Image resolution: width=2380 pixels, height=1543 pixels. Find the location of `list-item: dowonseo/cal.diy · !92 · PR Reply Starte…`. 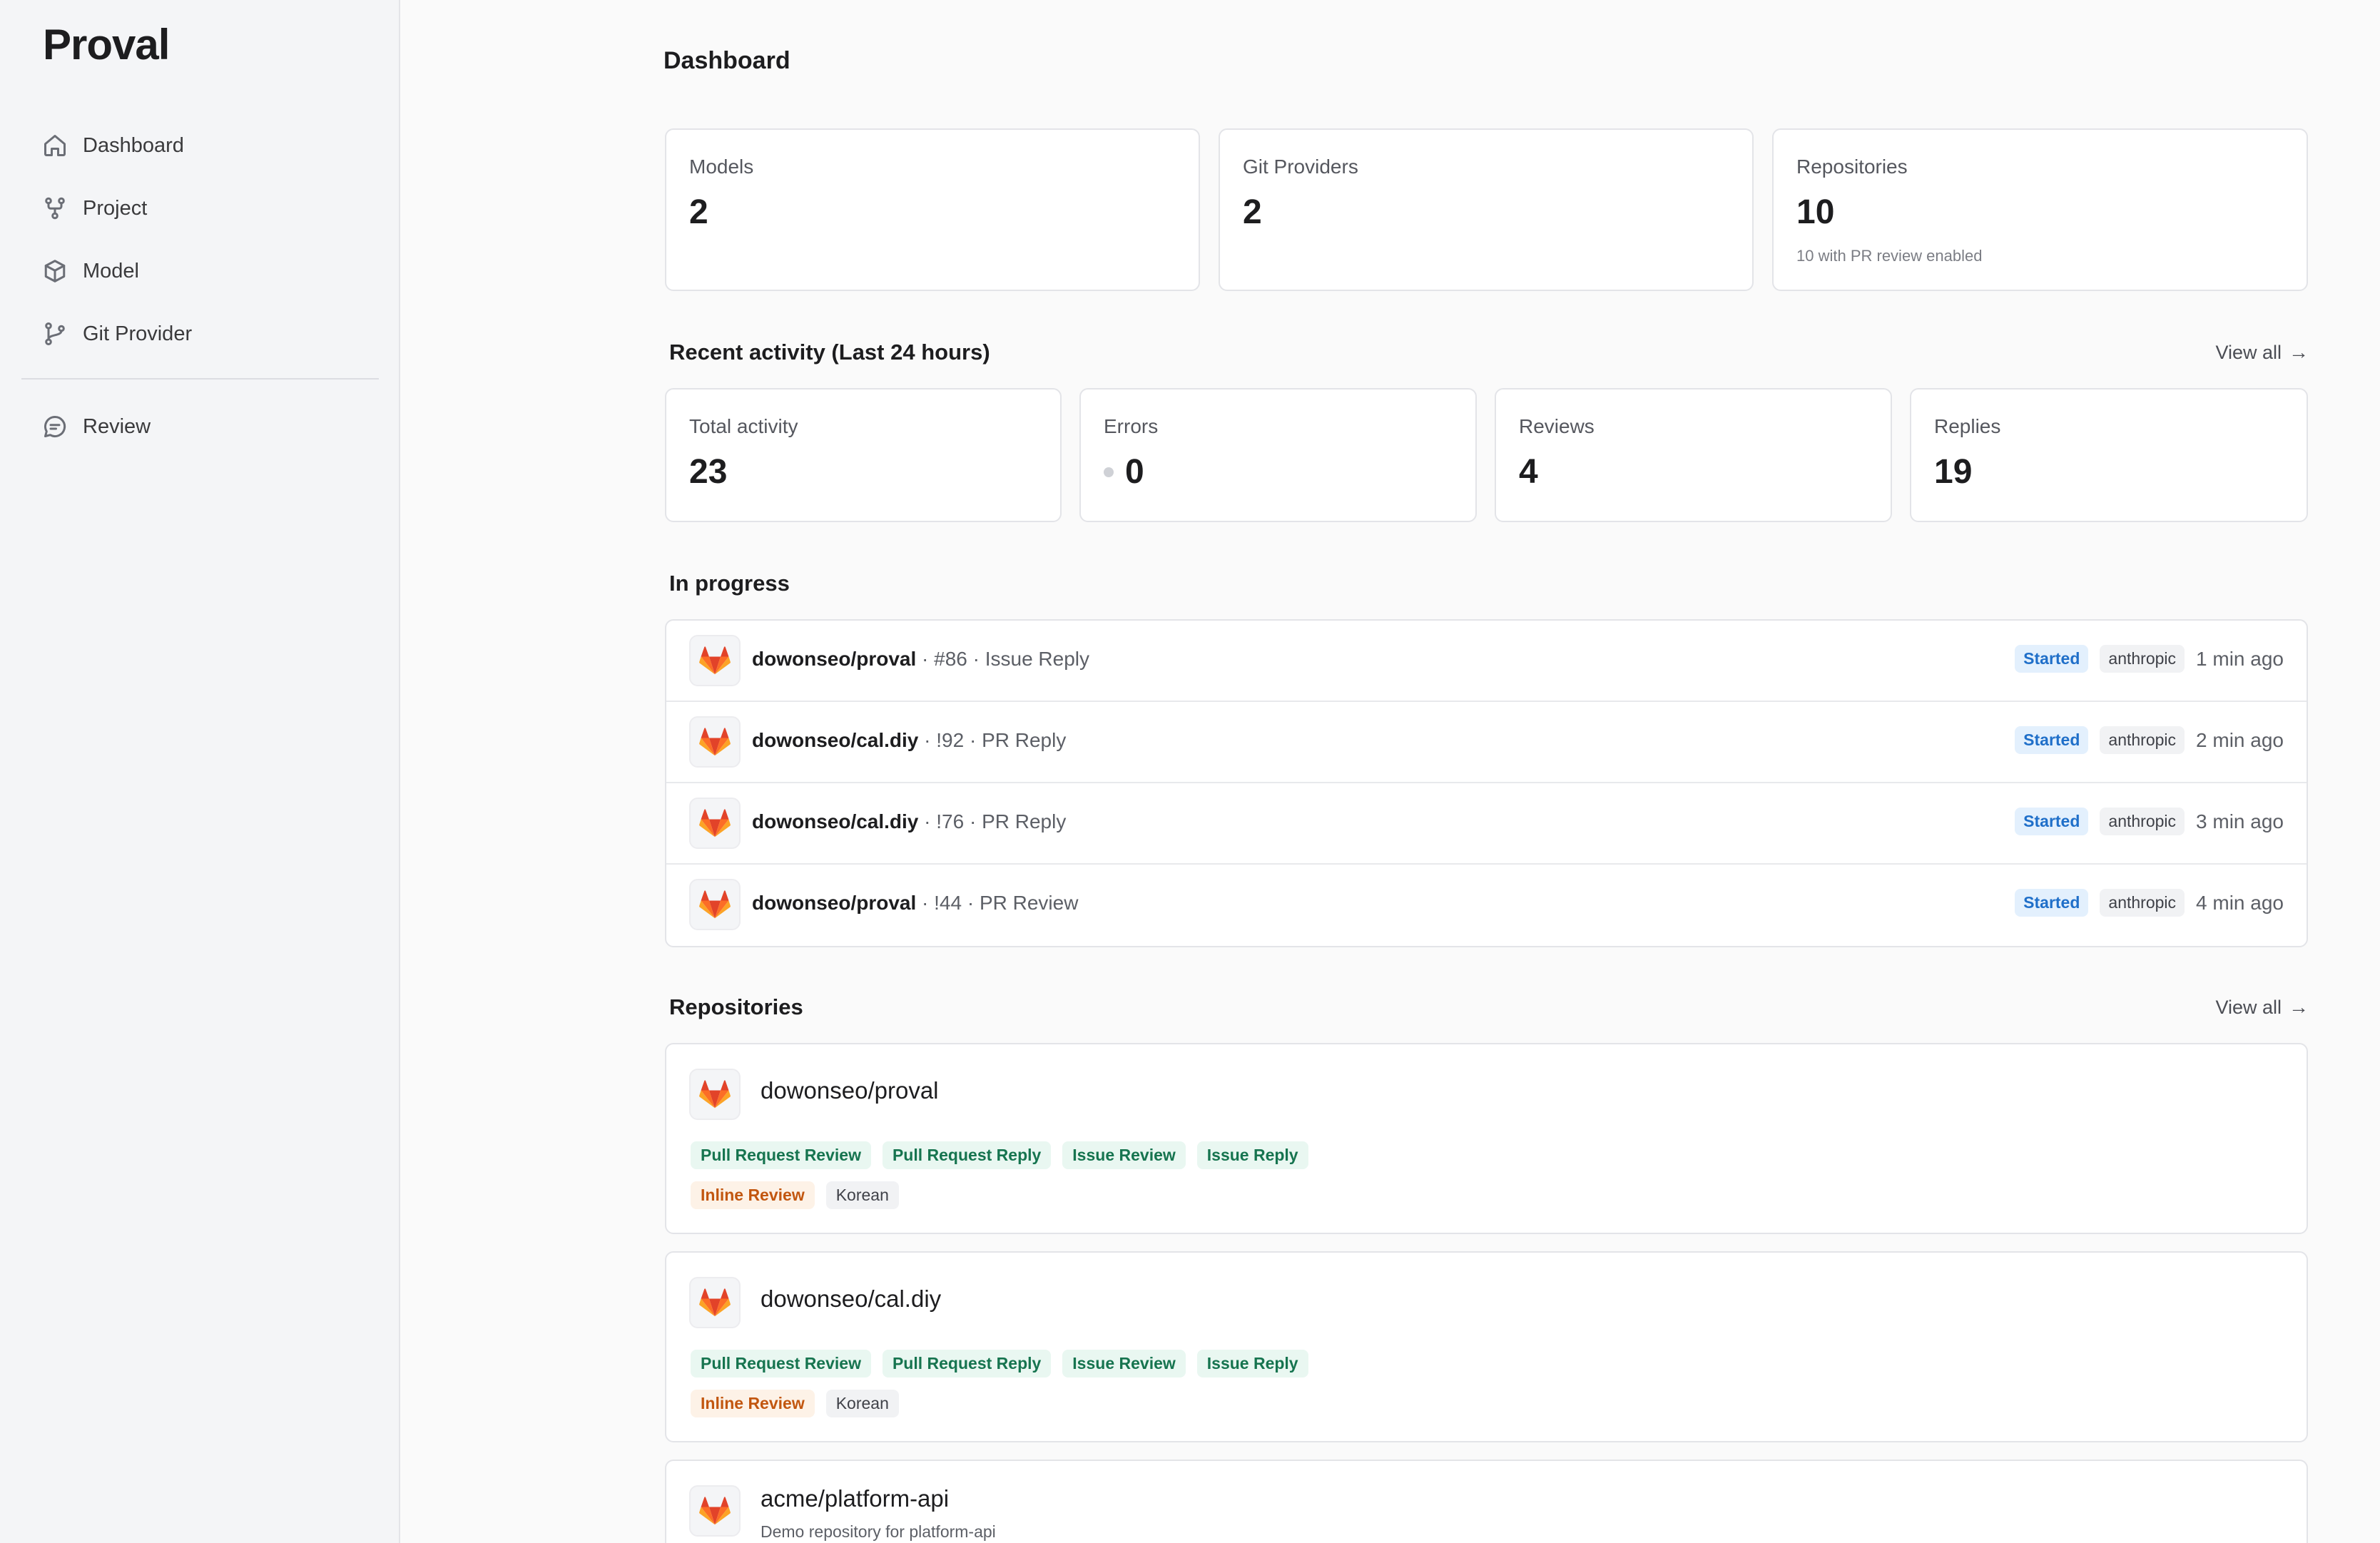

list-item: dowonseo/cal.diy · !92 · PR Reply Starte… is located at coordinates (1486, 742).